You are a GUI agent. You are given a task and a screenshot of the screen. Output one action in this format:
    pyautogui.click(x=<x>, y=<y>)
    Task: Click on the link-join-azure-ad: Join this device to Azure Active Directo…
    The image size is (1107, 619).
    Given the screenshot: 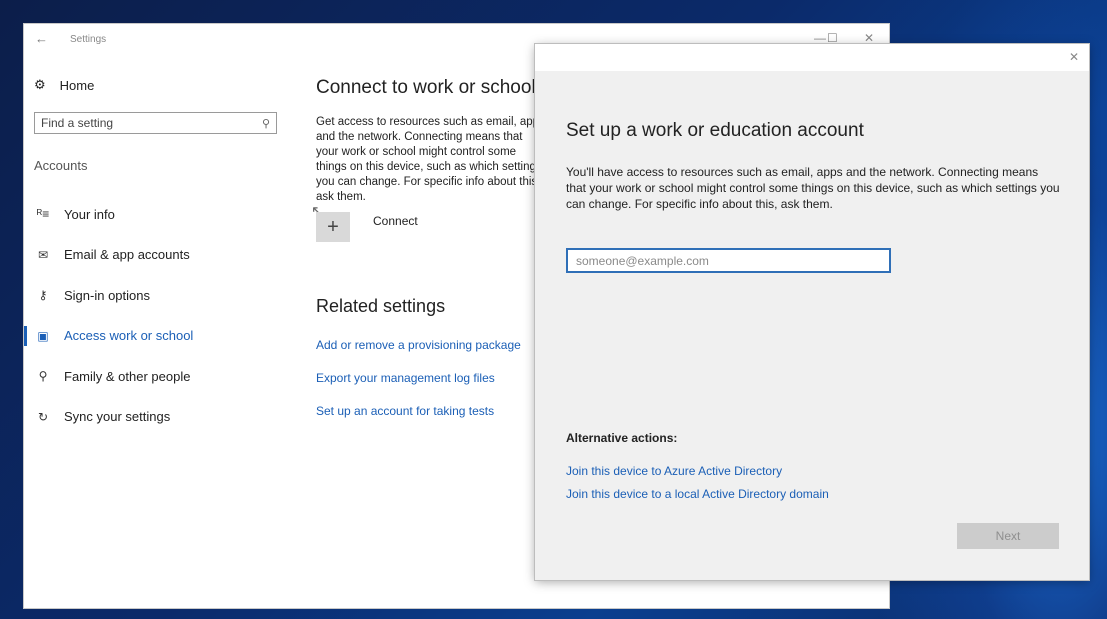 What is the action you would take?
    pyautogui.click(x=674, y=471)
    